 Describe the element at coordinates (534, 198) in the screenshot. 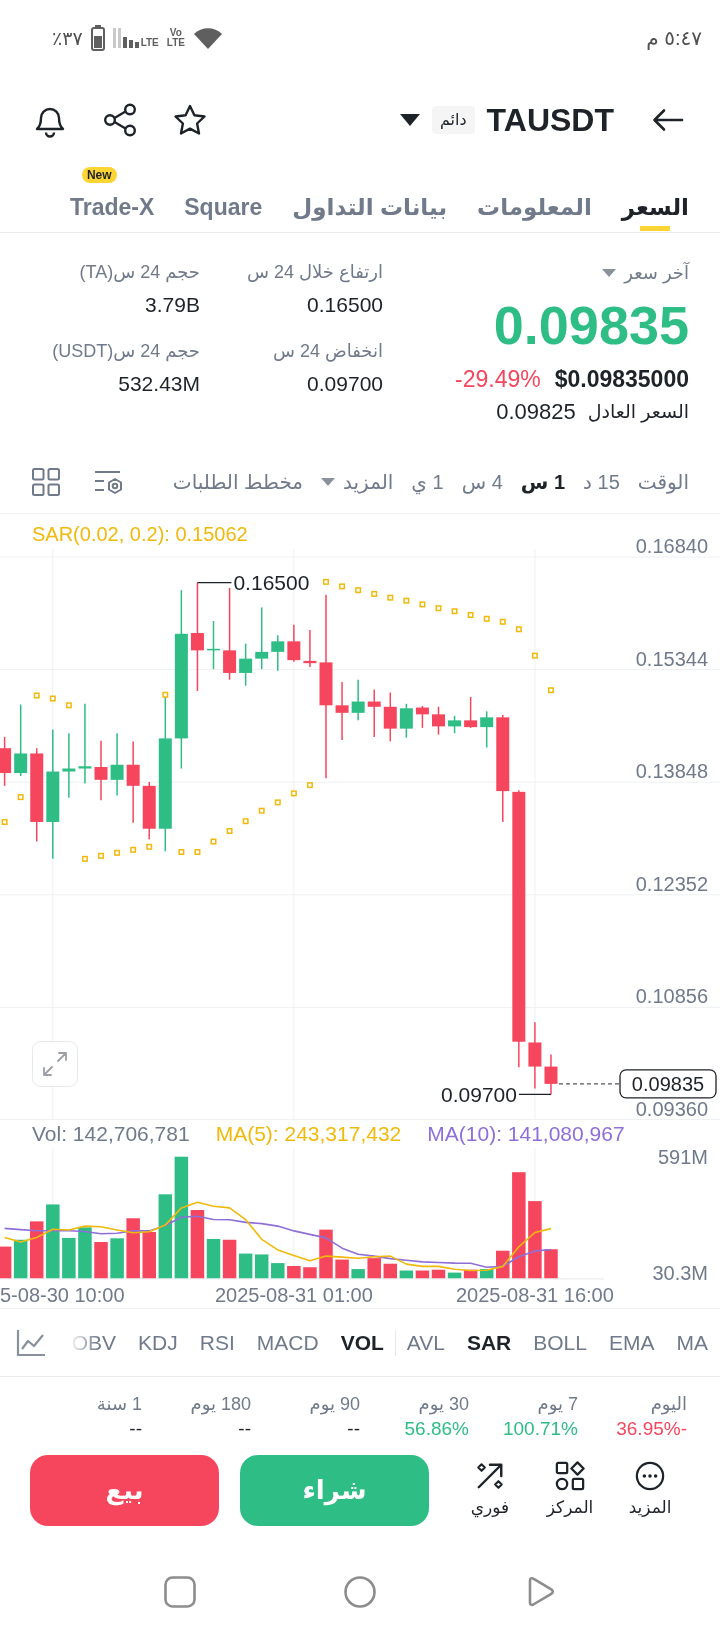

I see `tab: المعلومات` at that location.